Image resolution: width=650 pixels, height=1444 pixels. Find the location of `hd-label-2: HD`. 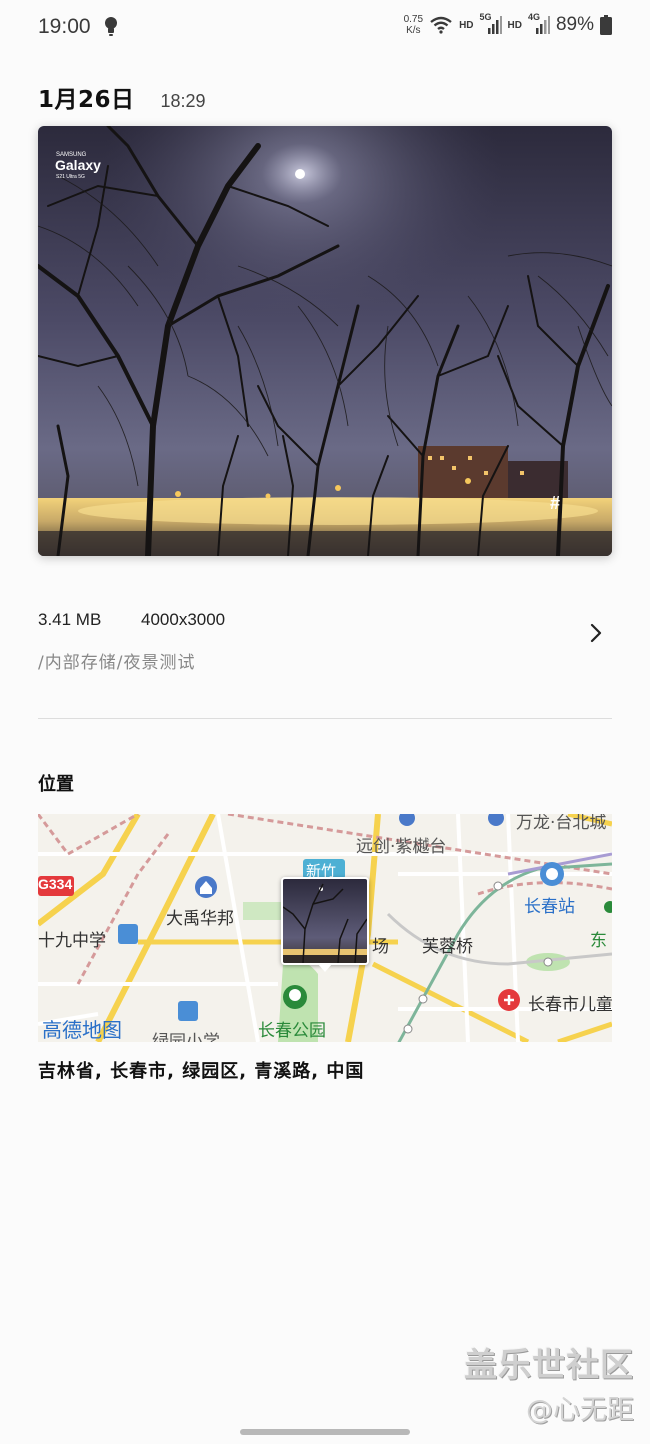

hd-label-2: HD is located at coordinates (514, 25).